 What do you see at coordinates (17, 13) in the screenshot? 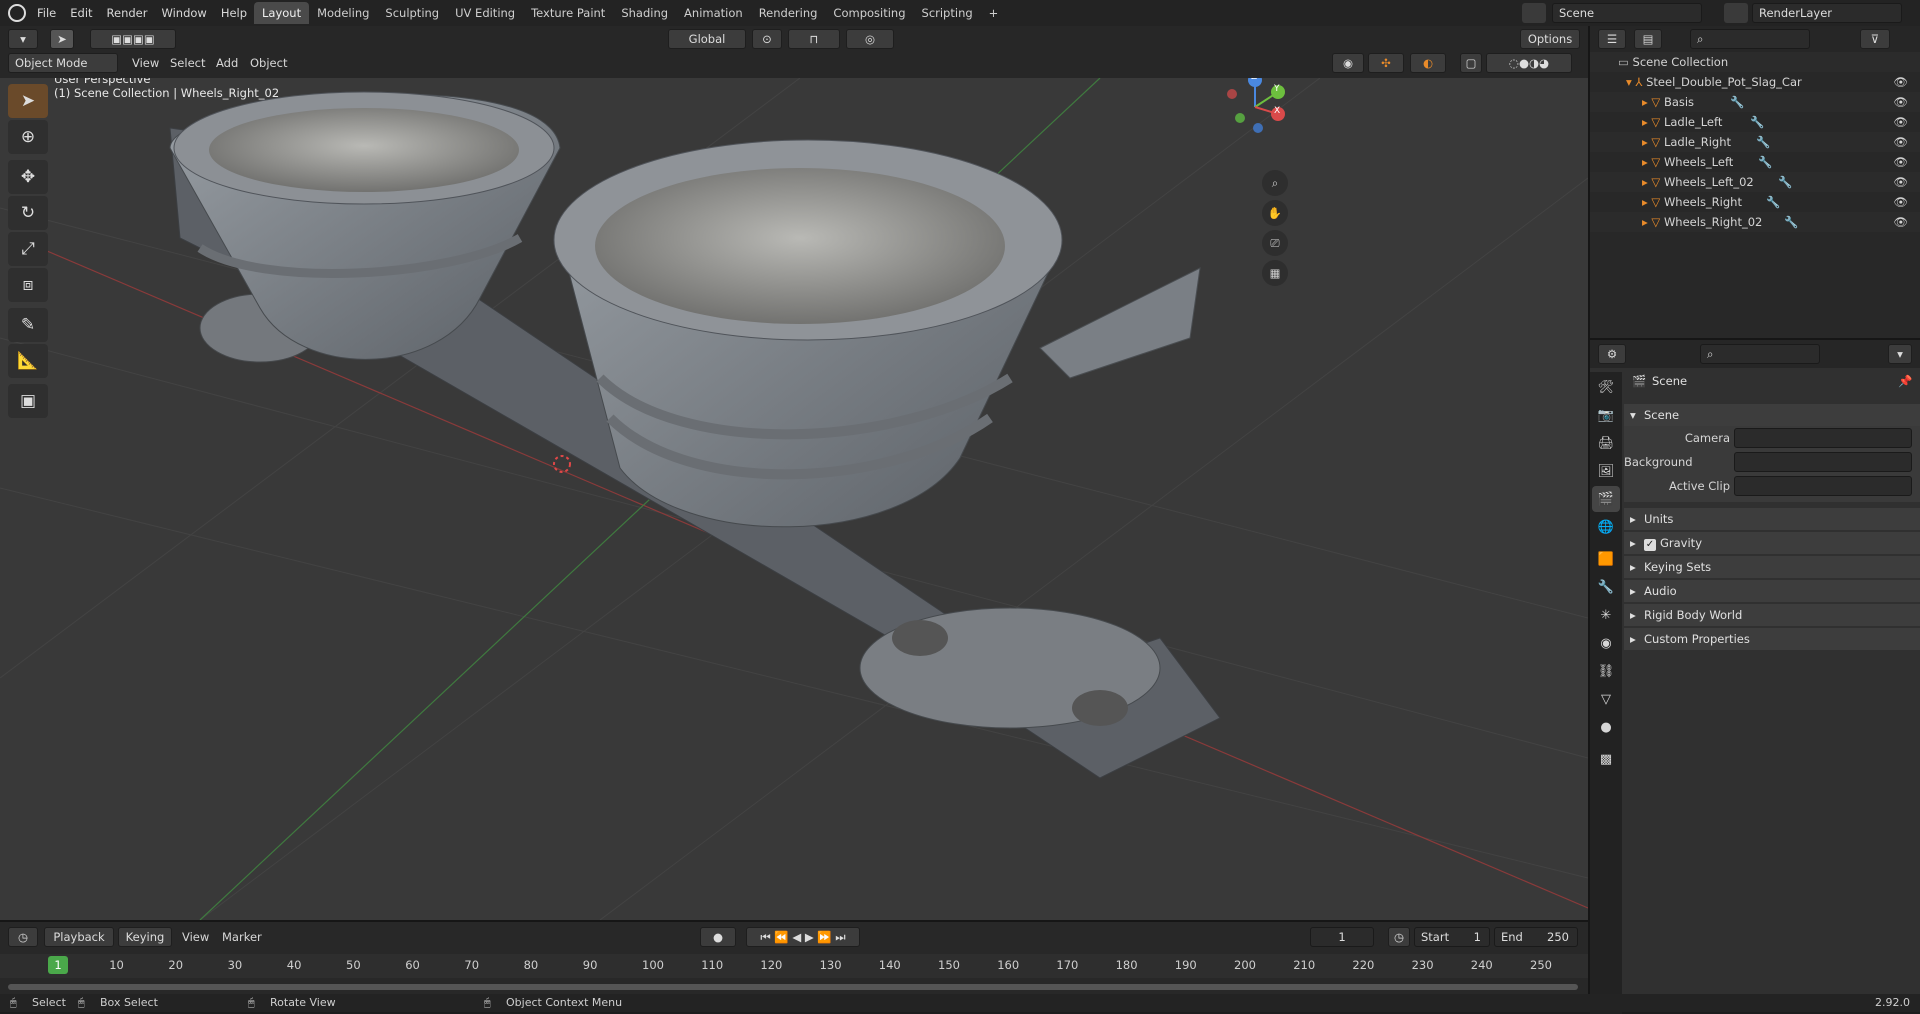
I see `blender-logo-icon` at bounding box center [17, 13].